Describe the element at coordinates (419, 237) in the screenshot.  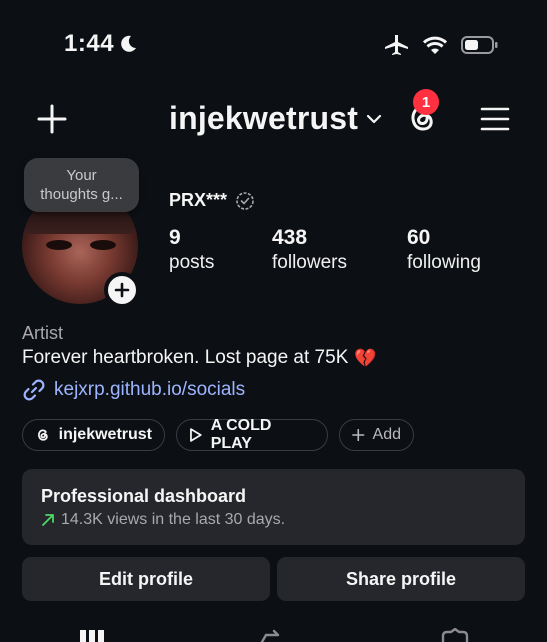
I see `stat-value: 60` at that location.